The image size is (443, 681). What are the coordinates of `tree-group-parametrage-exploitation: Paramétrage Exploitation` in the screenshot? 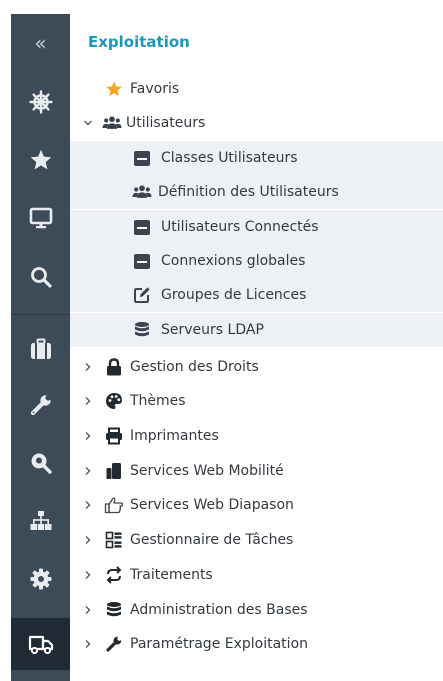 It's located at (256, 644).